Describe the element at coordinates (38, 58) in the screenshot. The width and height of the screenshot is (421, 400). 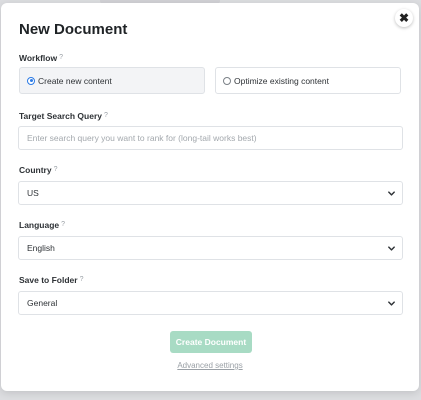
I see `workflow-label-text: Workflow` at that location.